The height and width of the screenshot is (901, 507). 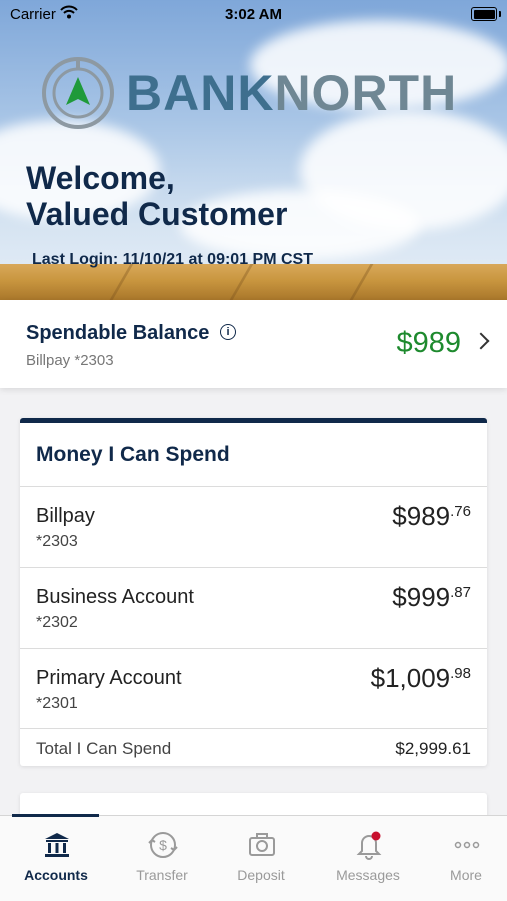 I want to click on chevron-right-icon, so click(x=481, y=341).